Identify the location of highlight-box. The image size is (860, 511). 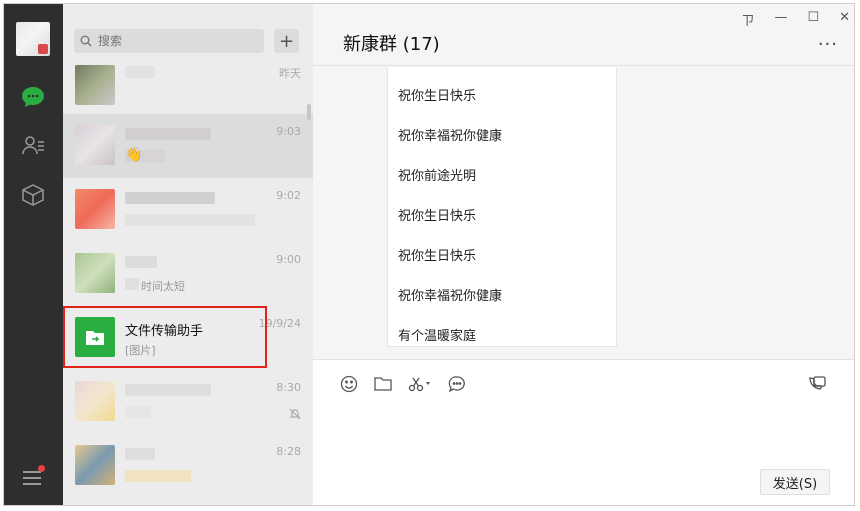
(165, 337).